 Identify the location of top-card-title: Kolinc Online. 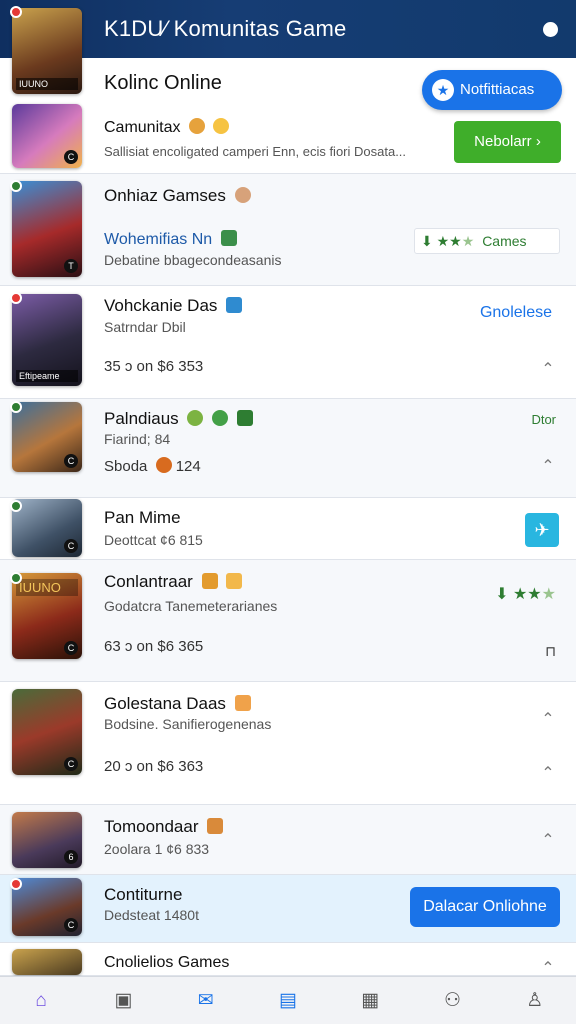
(163, 83).